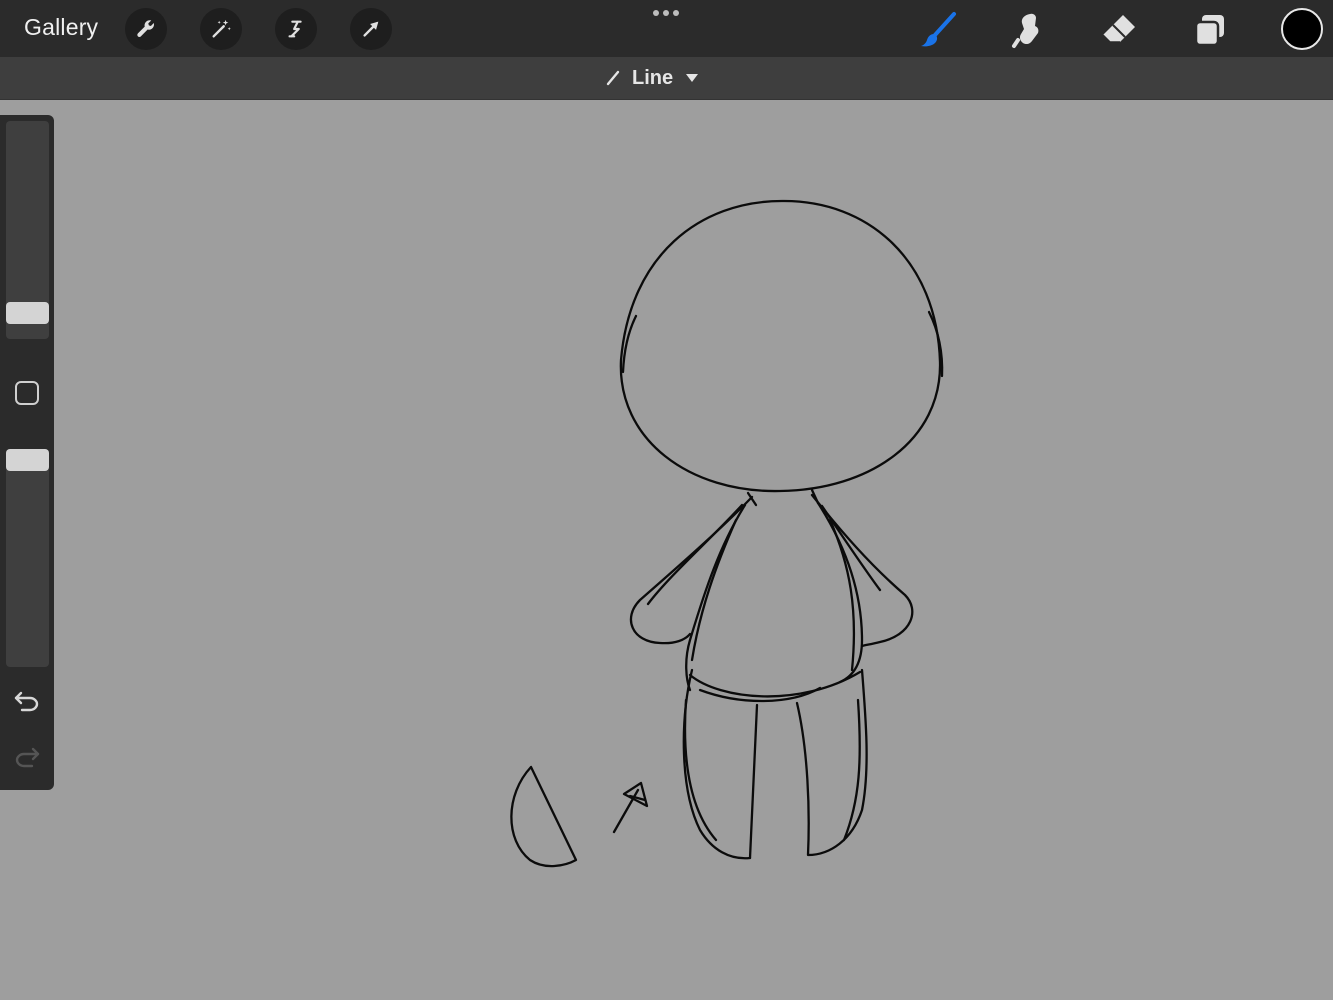 This screenshot has height=1000, width=1333. I want to click on transform-button, so click(371, 29).